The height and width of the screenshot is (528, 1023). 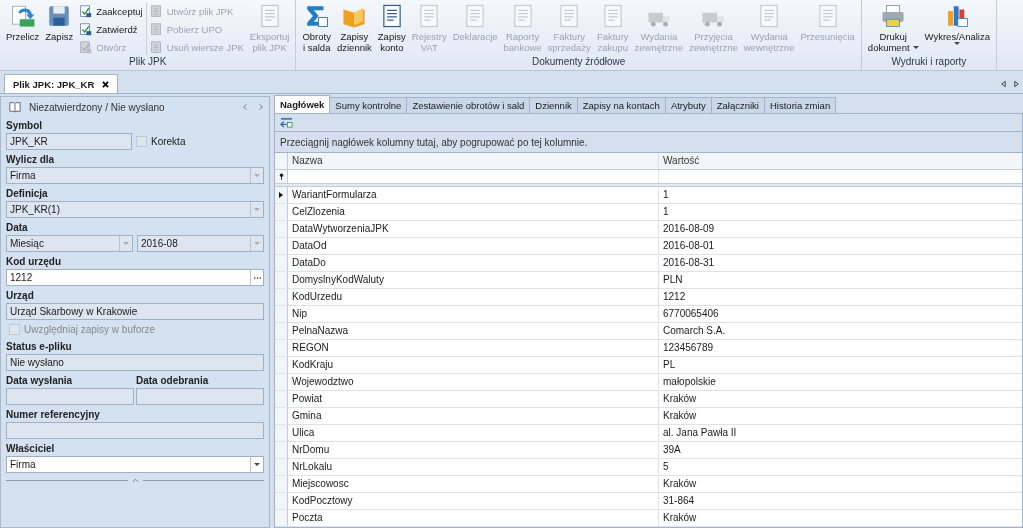 I want to click on row-header, so click(x=281, y=195).